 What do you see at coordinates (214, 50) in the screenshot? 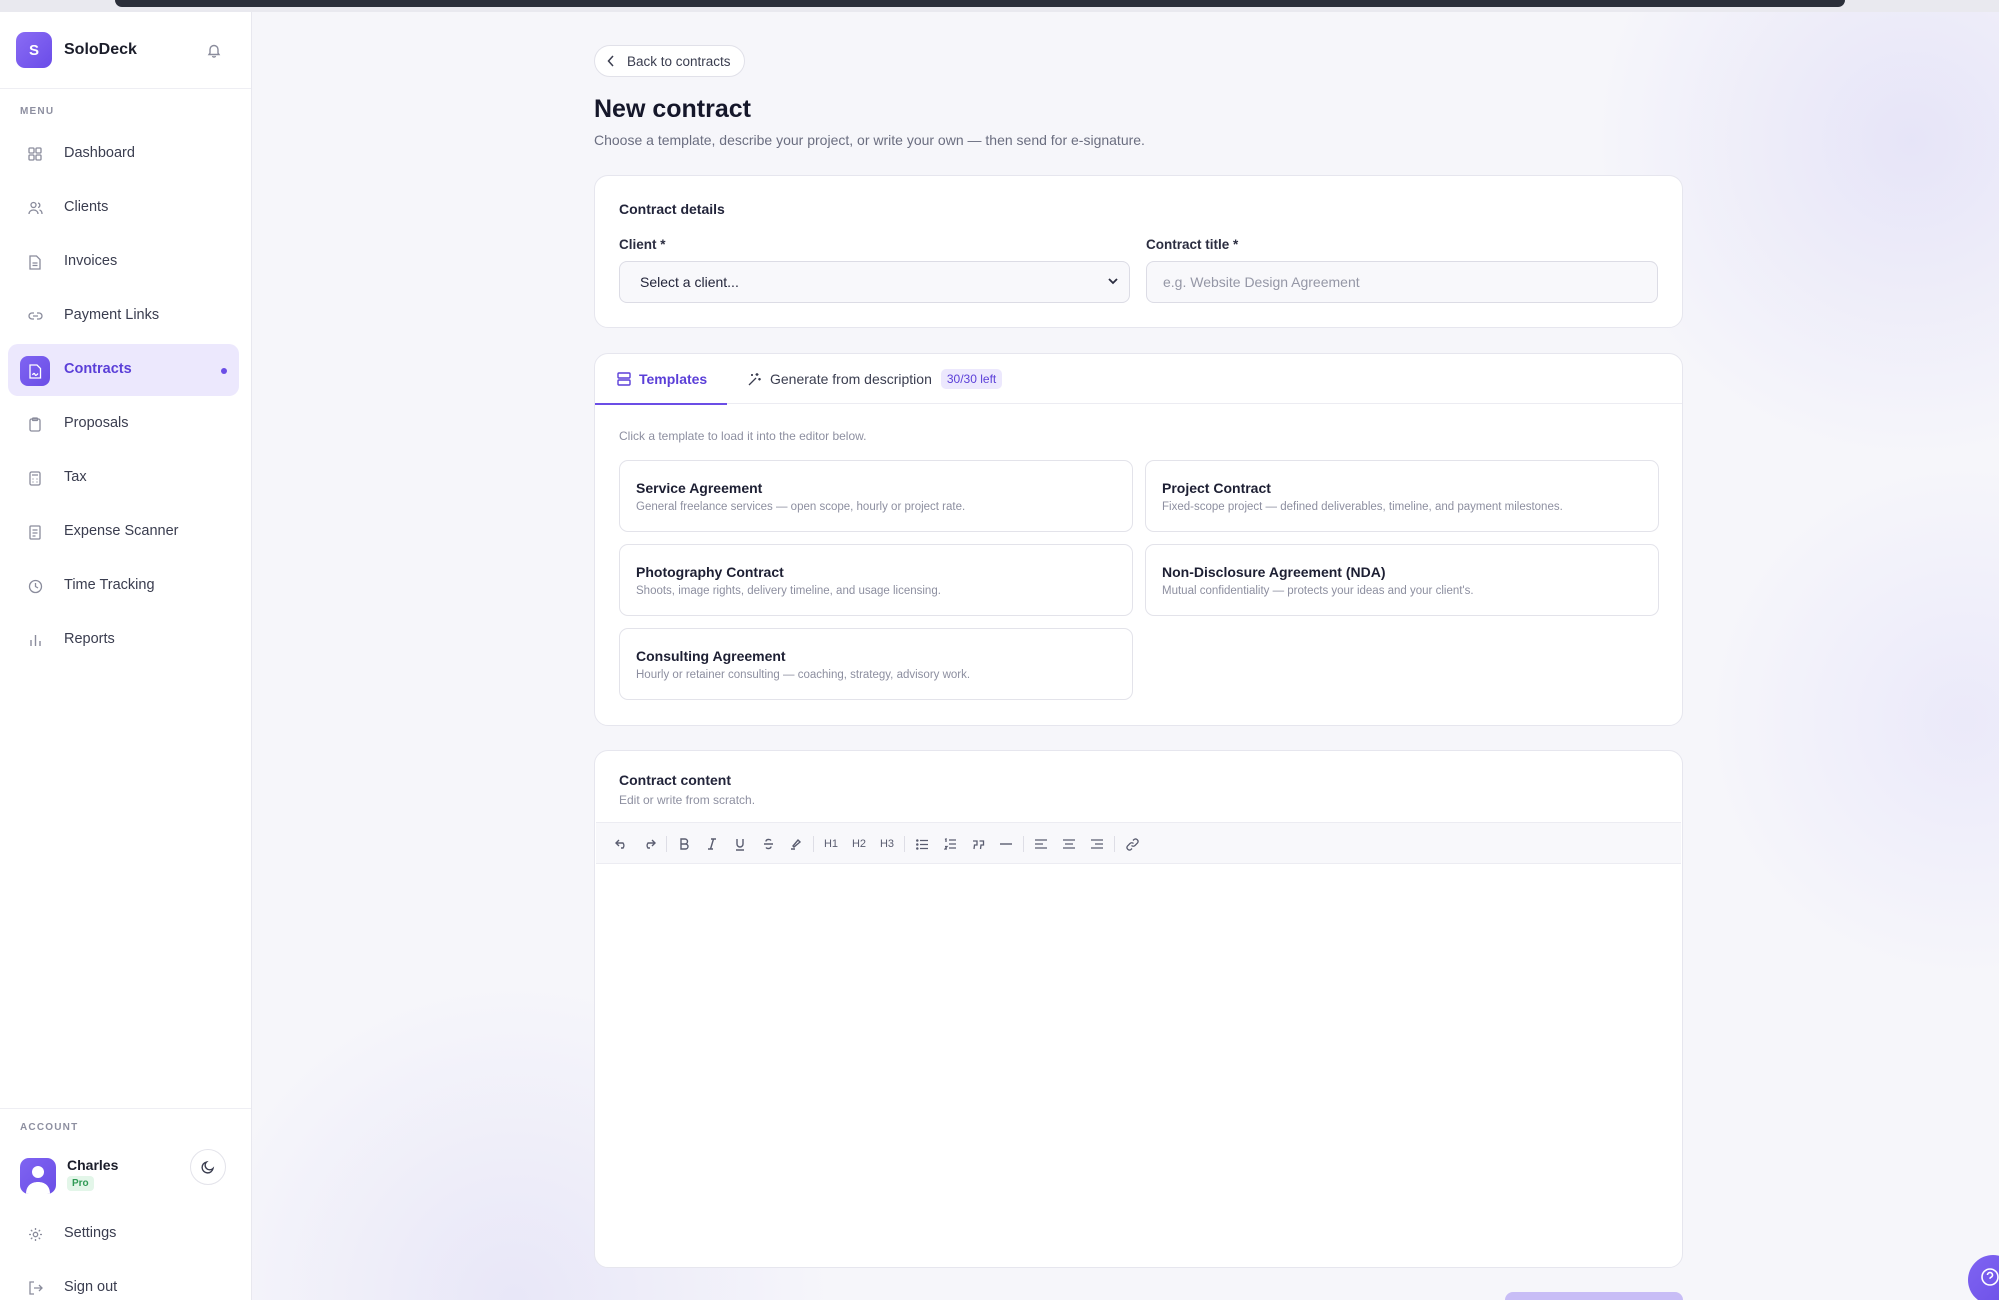
I see `bell-icon` at bounding box center [214, 50].